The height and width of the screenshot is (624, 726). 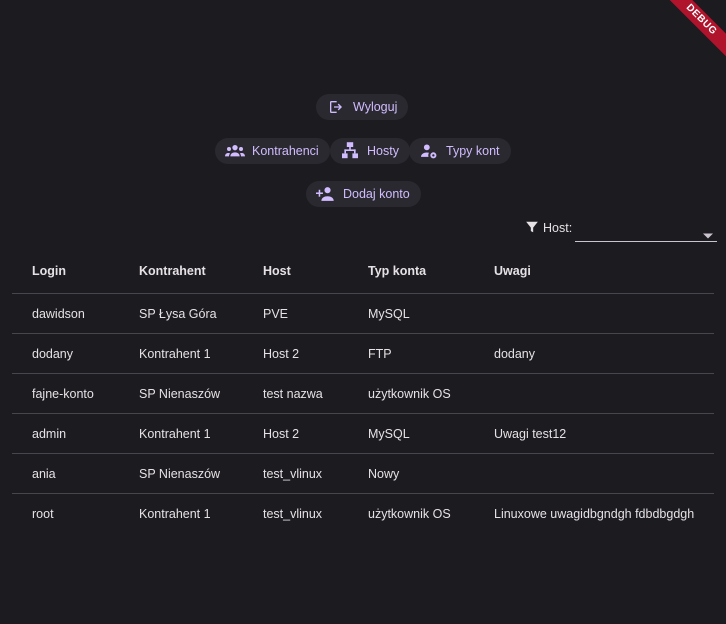 I want to click on table-header-row: Login Kontrahent Host Typ konta Uwagi, so click(x=363, y=271).